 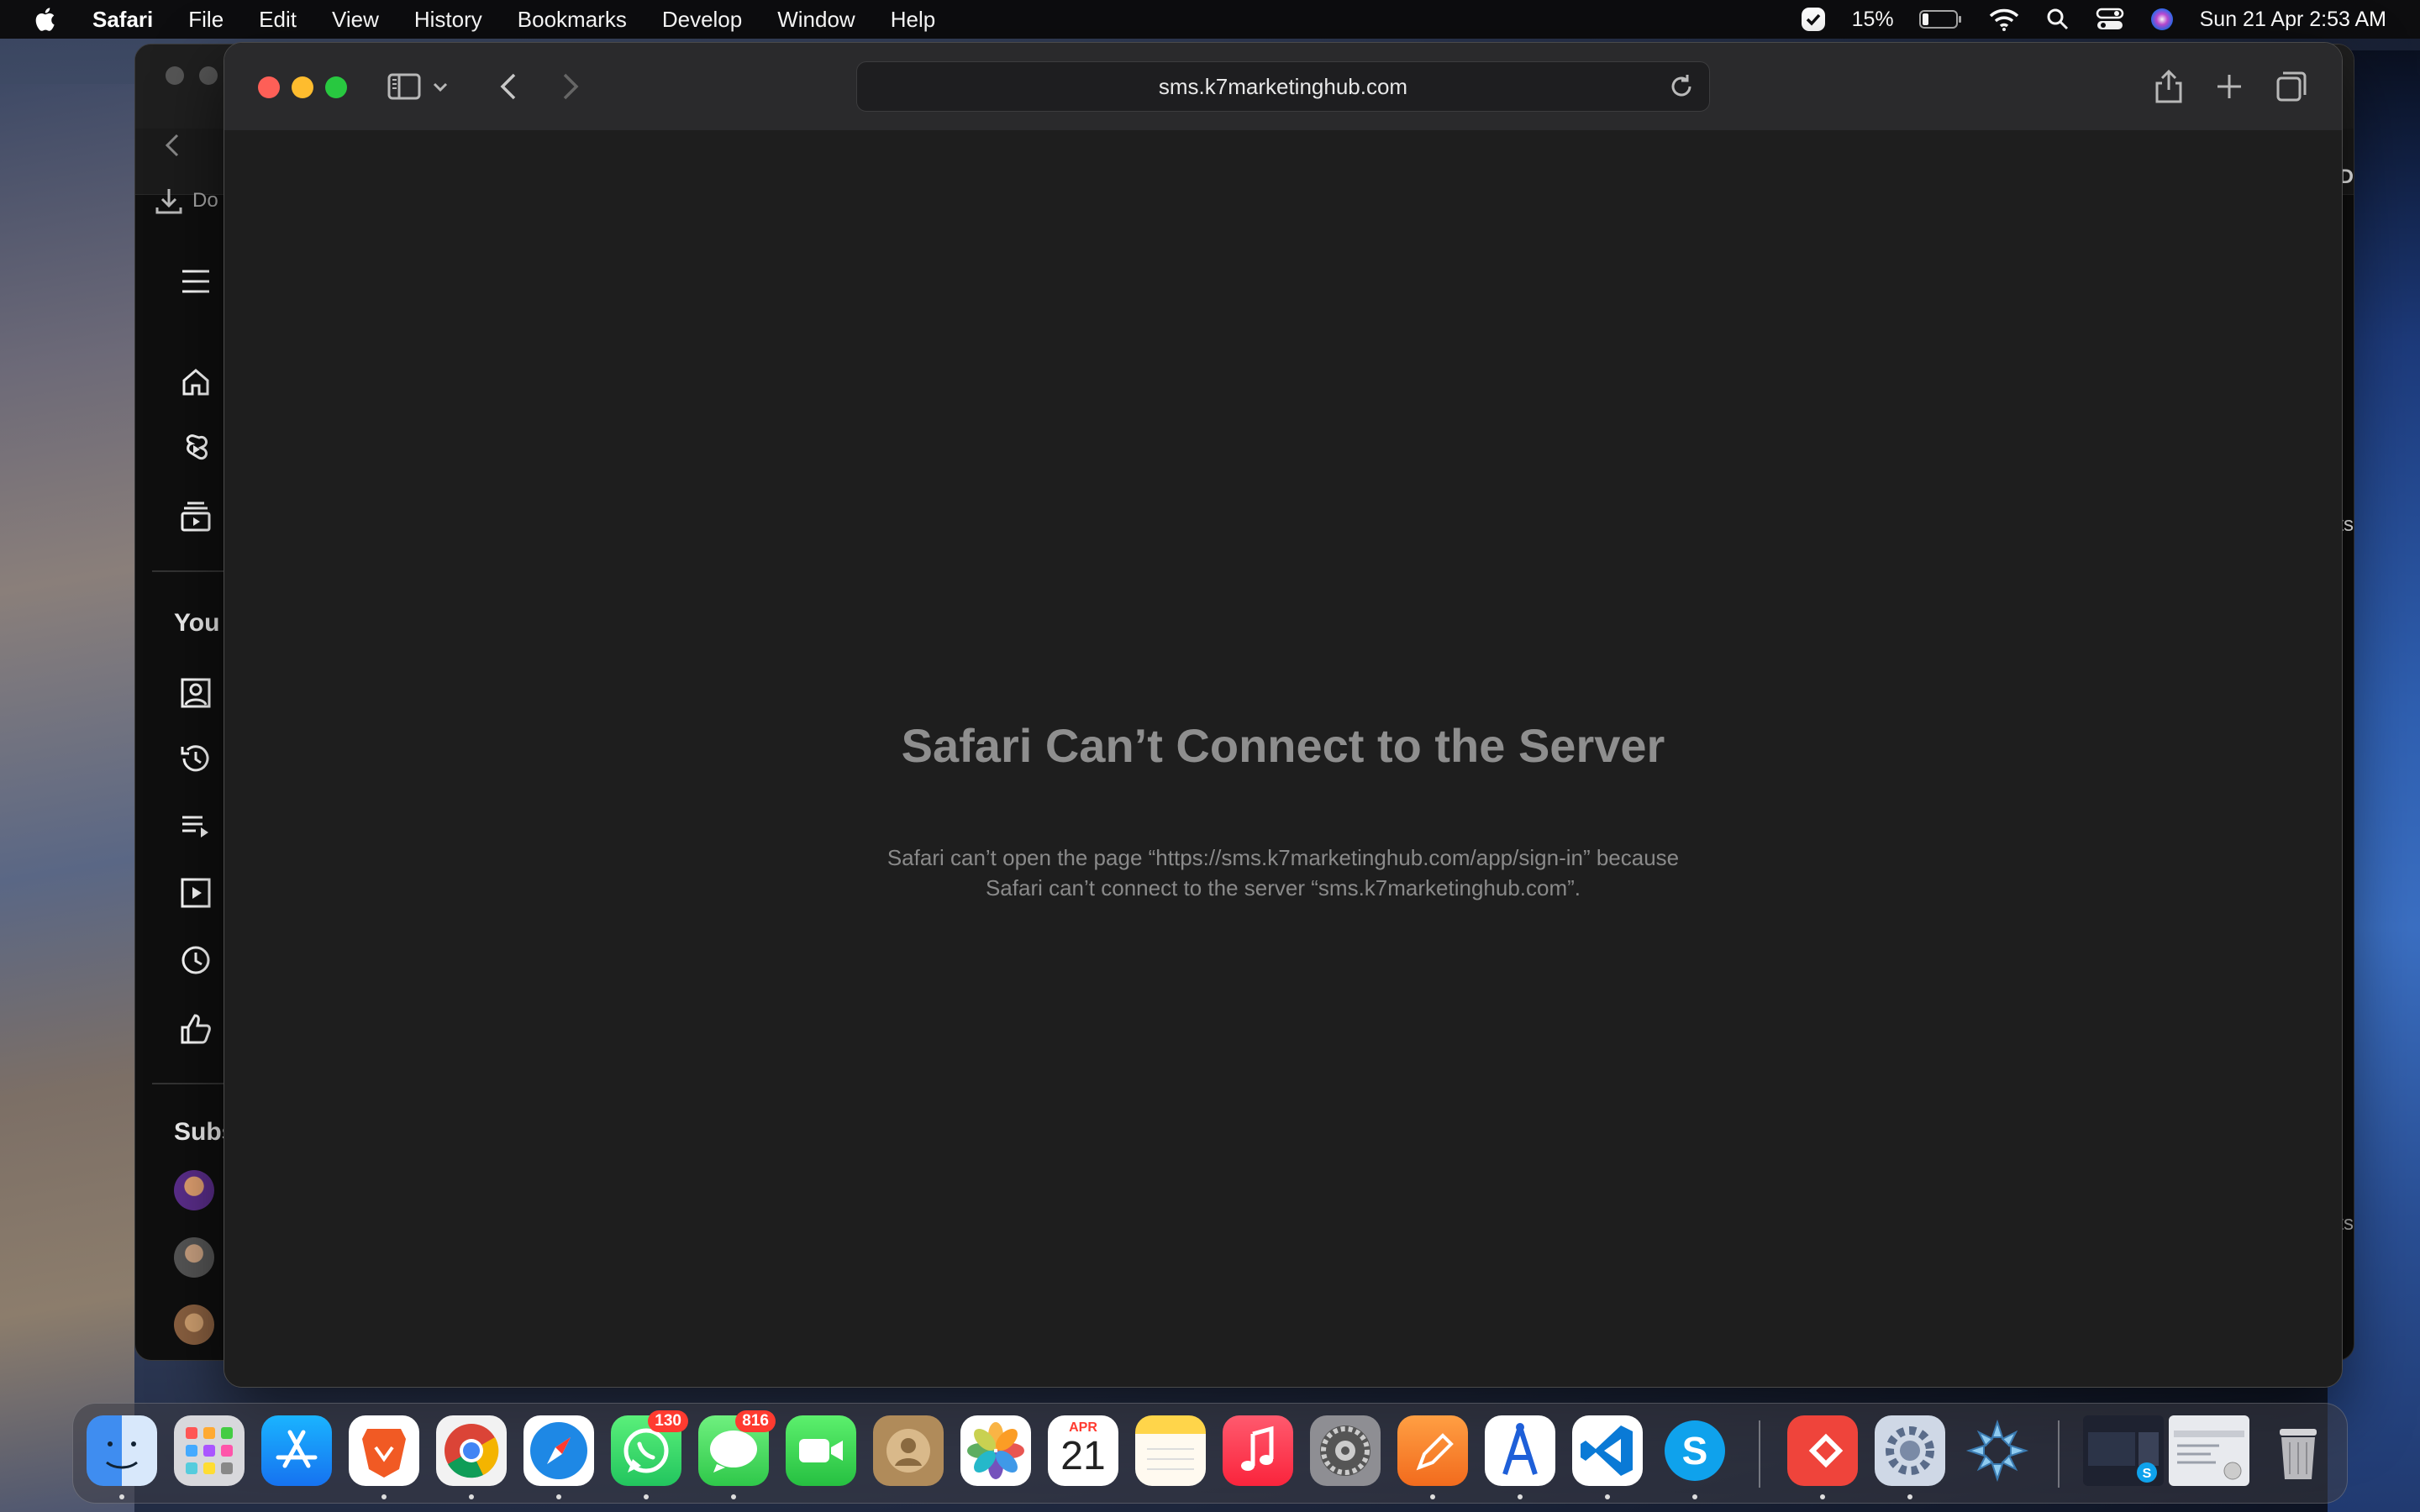 What do you see at coordinates (405, 86) in the screenshot?
I see `sidebar-toggle-icon` at bounding box center [405, 86].